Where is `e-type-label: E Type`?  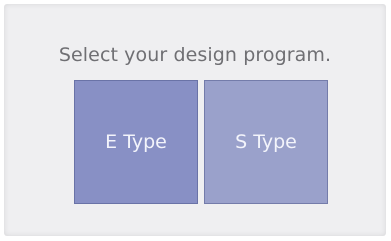 e-type-label: E Type is located at coordinates (136, 142).